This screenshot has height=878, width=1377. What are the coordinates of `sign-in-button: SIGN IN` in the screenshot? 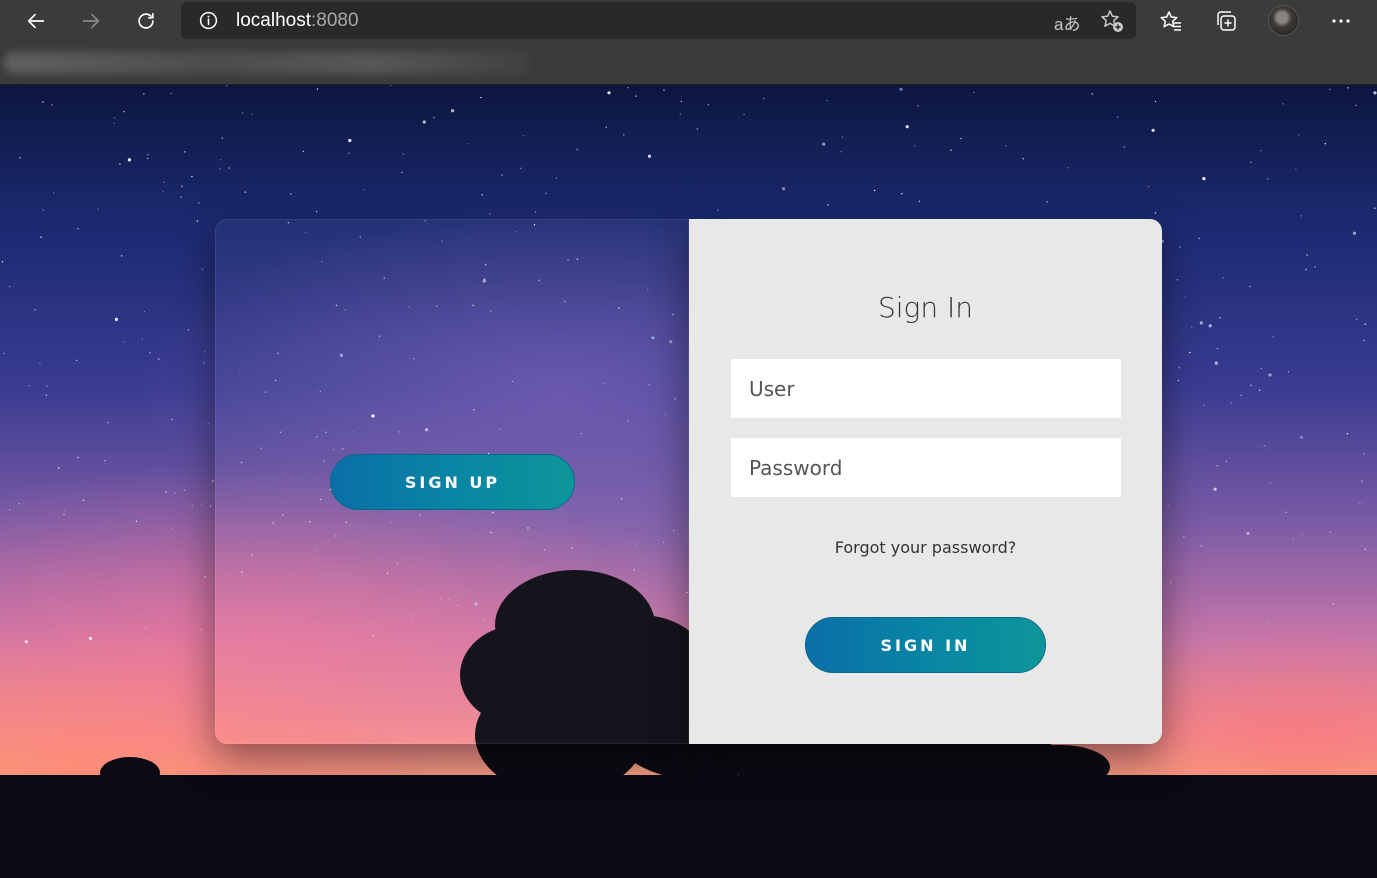 It's located at (925, 645).